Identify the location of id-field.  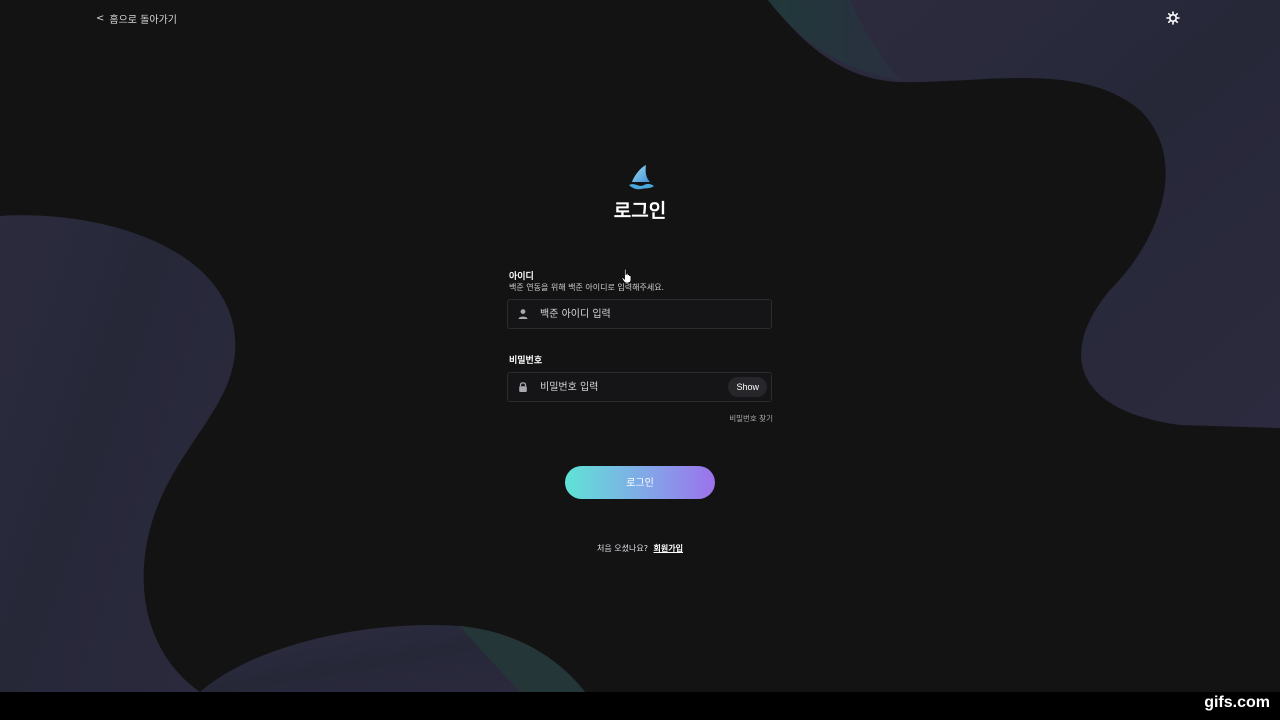
(639, 314).